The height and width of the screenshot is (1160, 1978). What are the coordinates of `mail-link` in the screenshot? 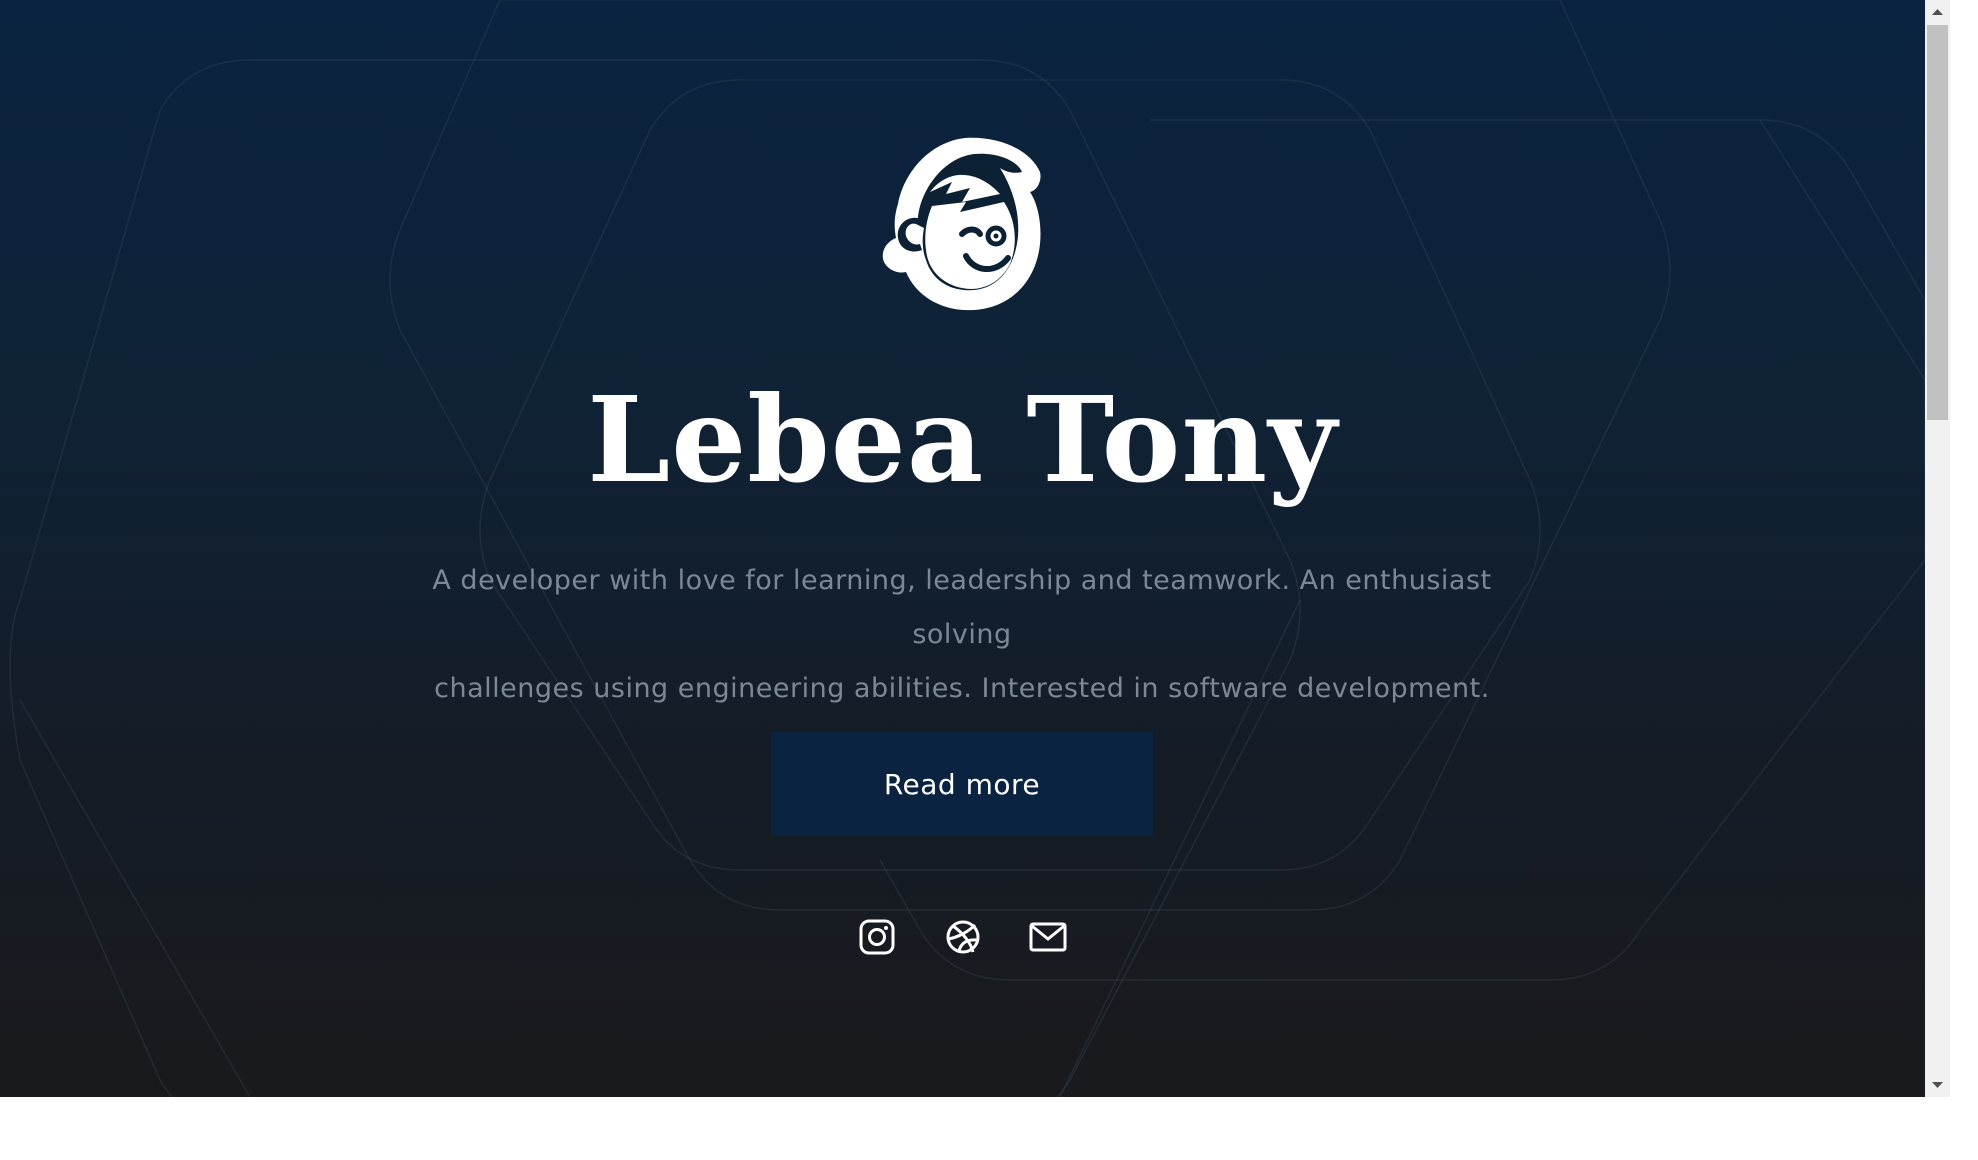 It's located at (1048, 937).